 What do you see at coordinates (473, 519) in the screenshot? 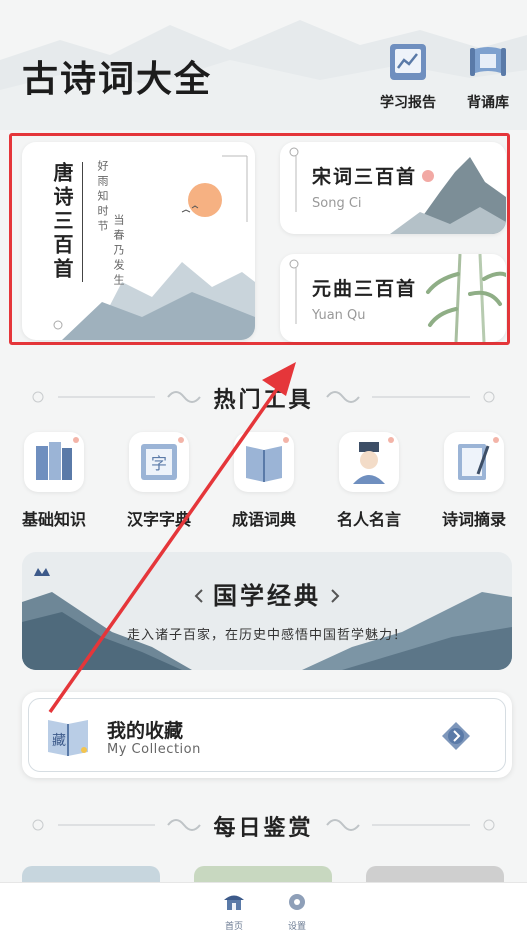
I see `tool-poem-excerpts-label: 诗词摘录` at bounding box center [473, 519].